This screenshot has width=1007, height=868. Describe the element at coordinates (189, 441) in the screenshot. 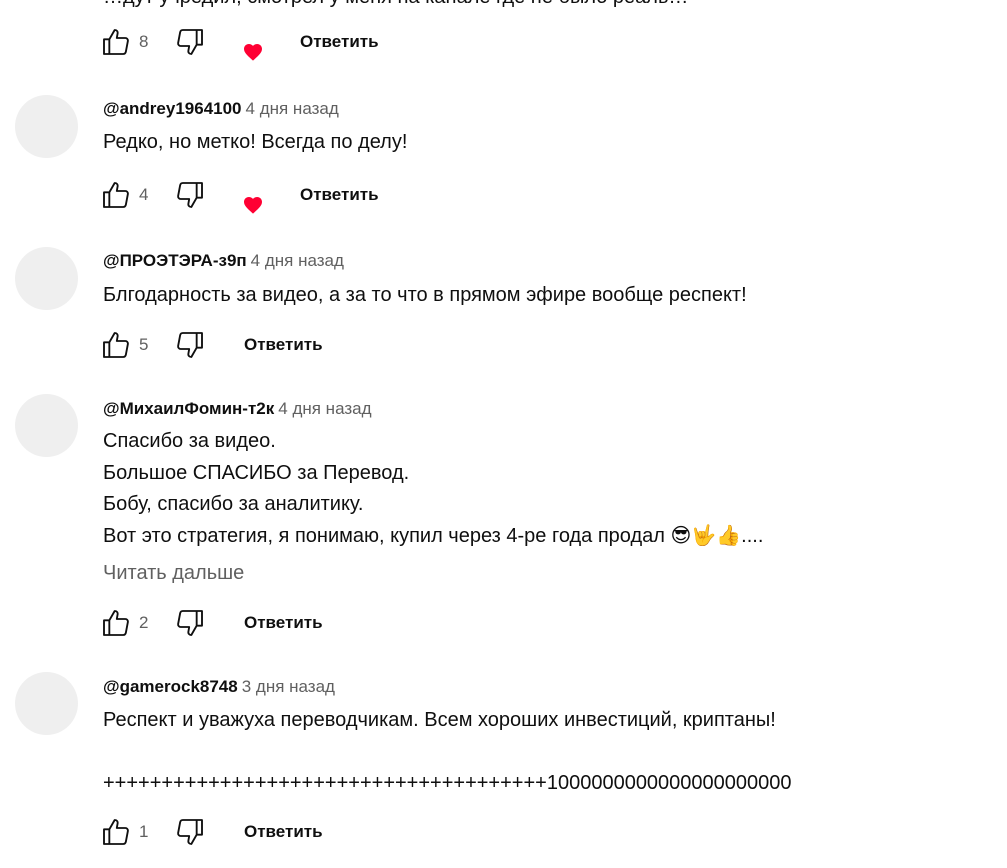

I see `comment-line: Спасибо за видео.` at that location.